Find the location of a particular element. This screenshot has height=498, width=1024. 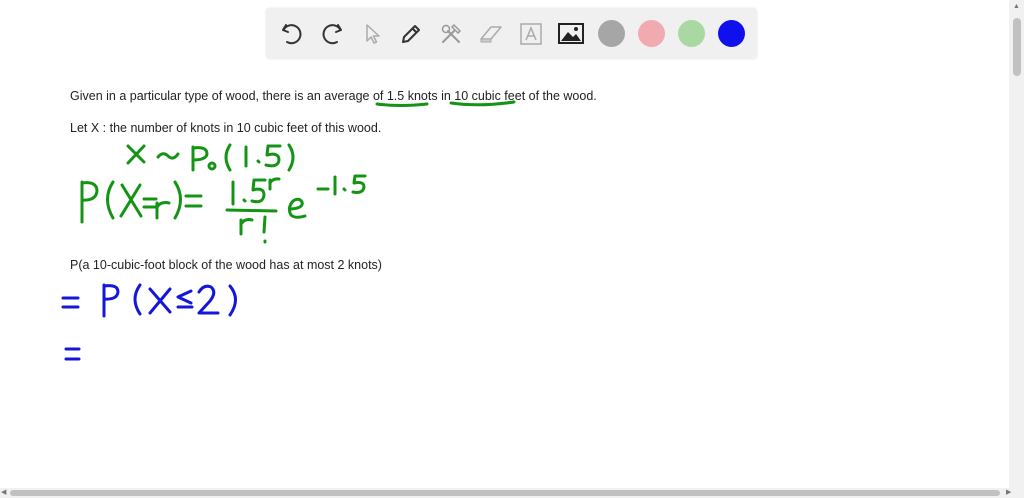

handwritten-distribution is located at coordinates (210, 157).